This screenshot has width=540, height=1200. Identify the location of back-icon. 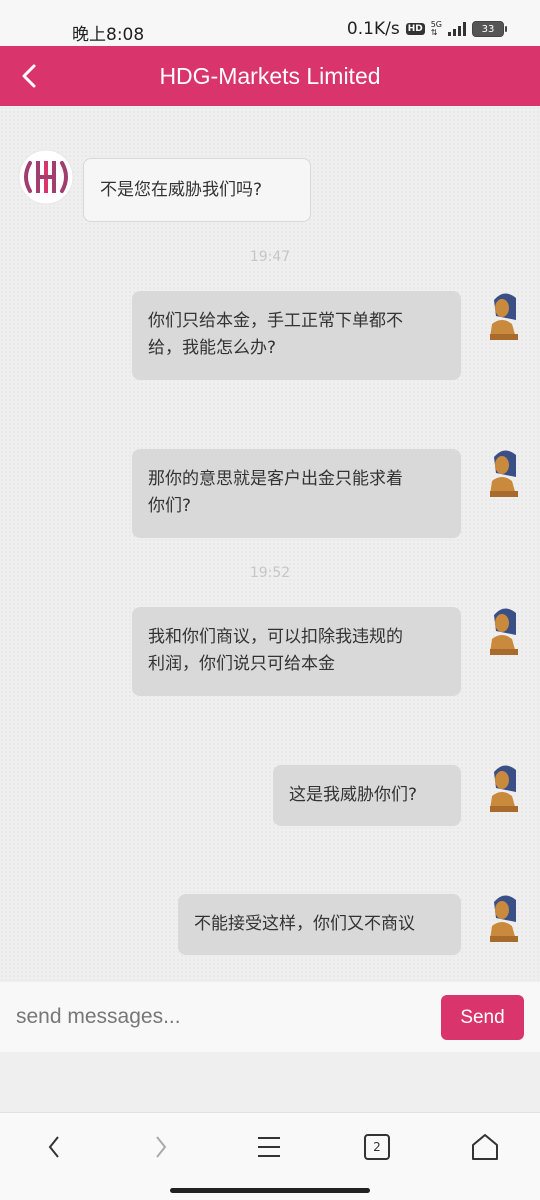
(53, 1147).